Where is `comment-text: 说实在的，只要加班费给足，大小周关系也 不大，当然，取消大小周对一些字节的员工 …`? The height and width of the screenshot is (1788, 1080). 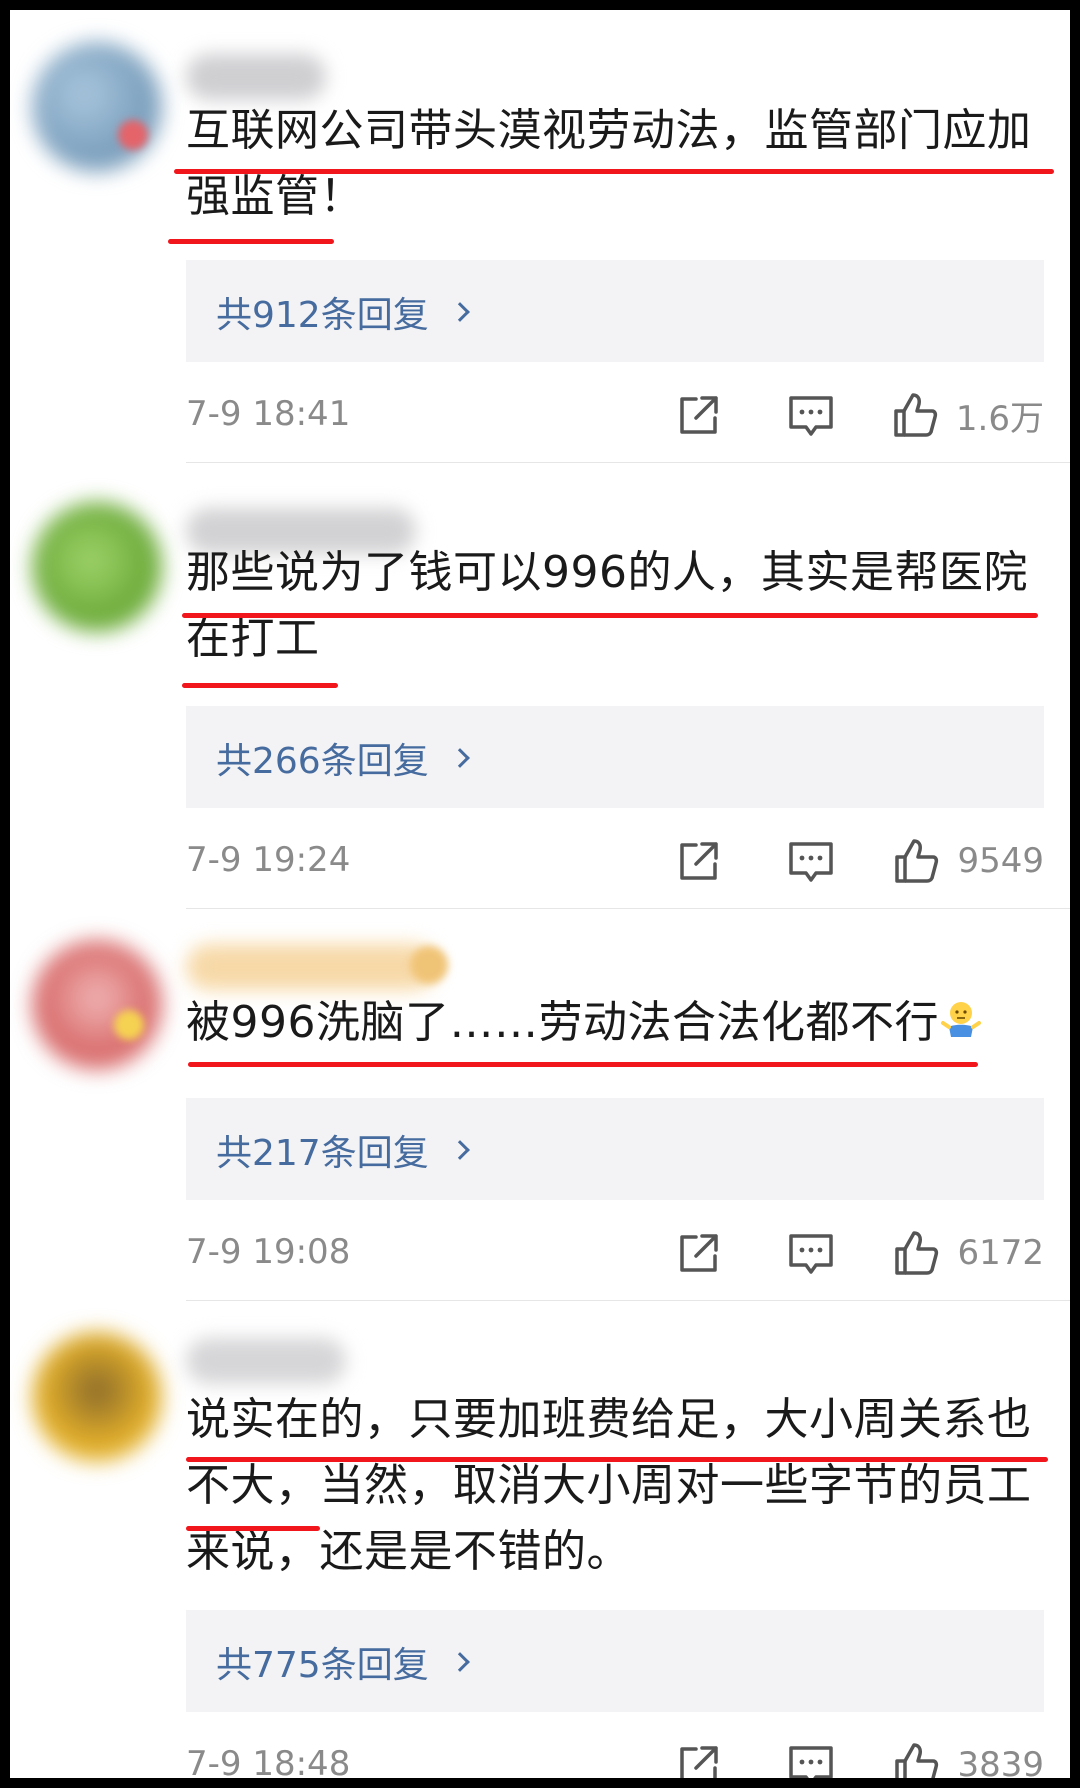 comment-text: 说实在的，只要加班费给足，大小周关系也 不大，当然，取消大小周对一些字节的员工 … is located at coordinates (621, 1486).